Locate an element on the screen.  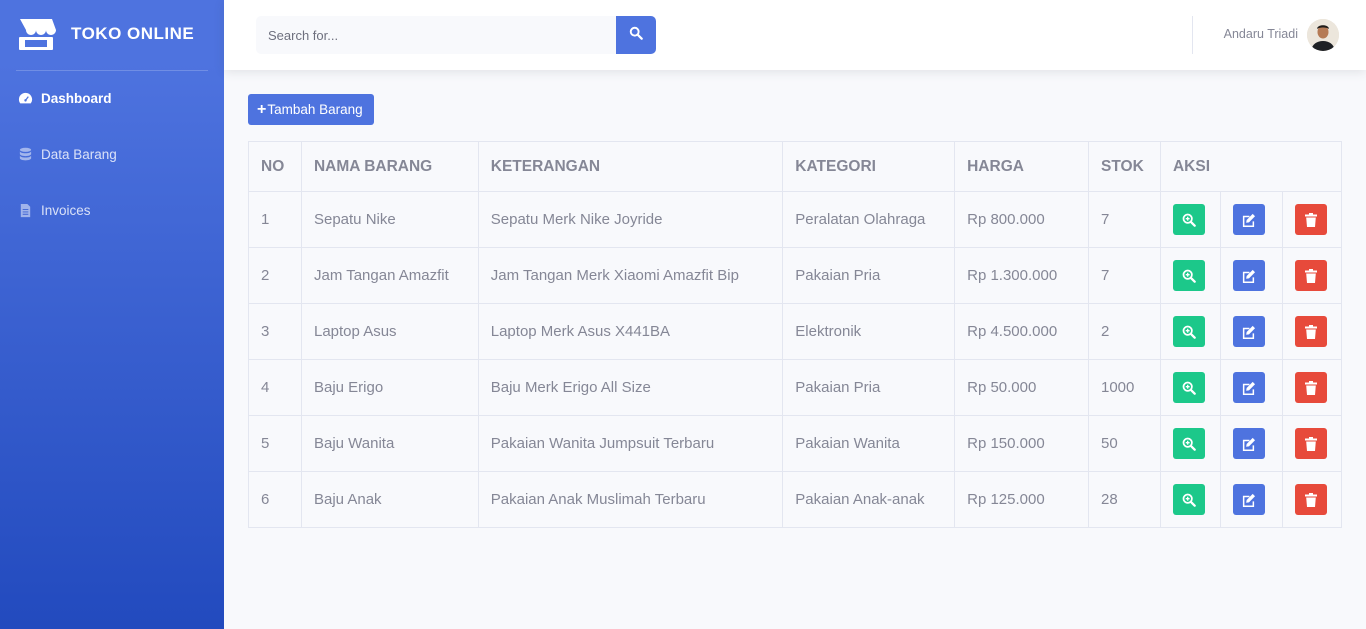
cell-keterangan: Baju Merk Erigo All Size is located at coordinates (630, 387).